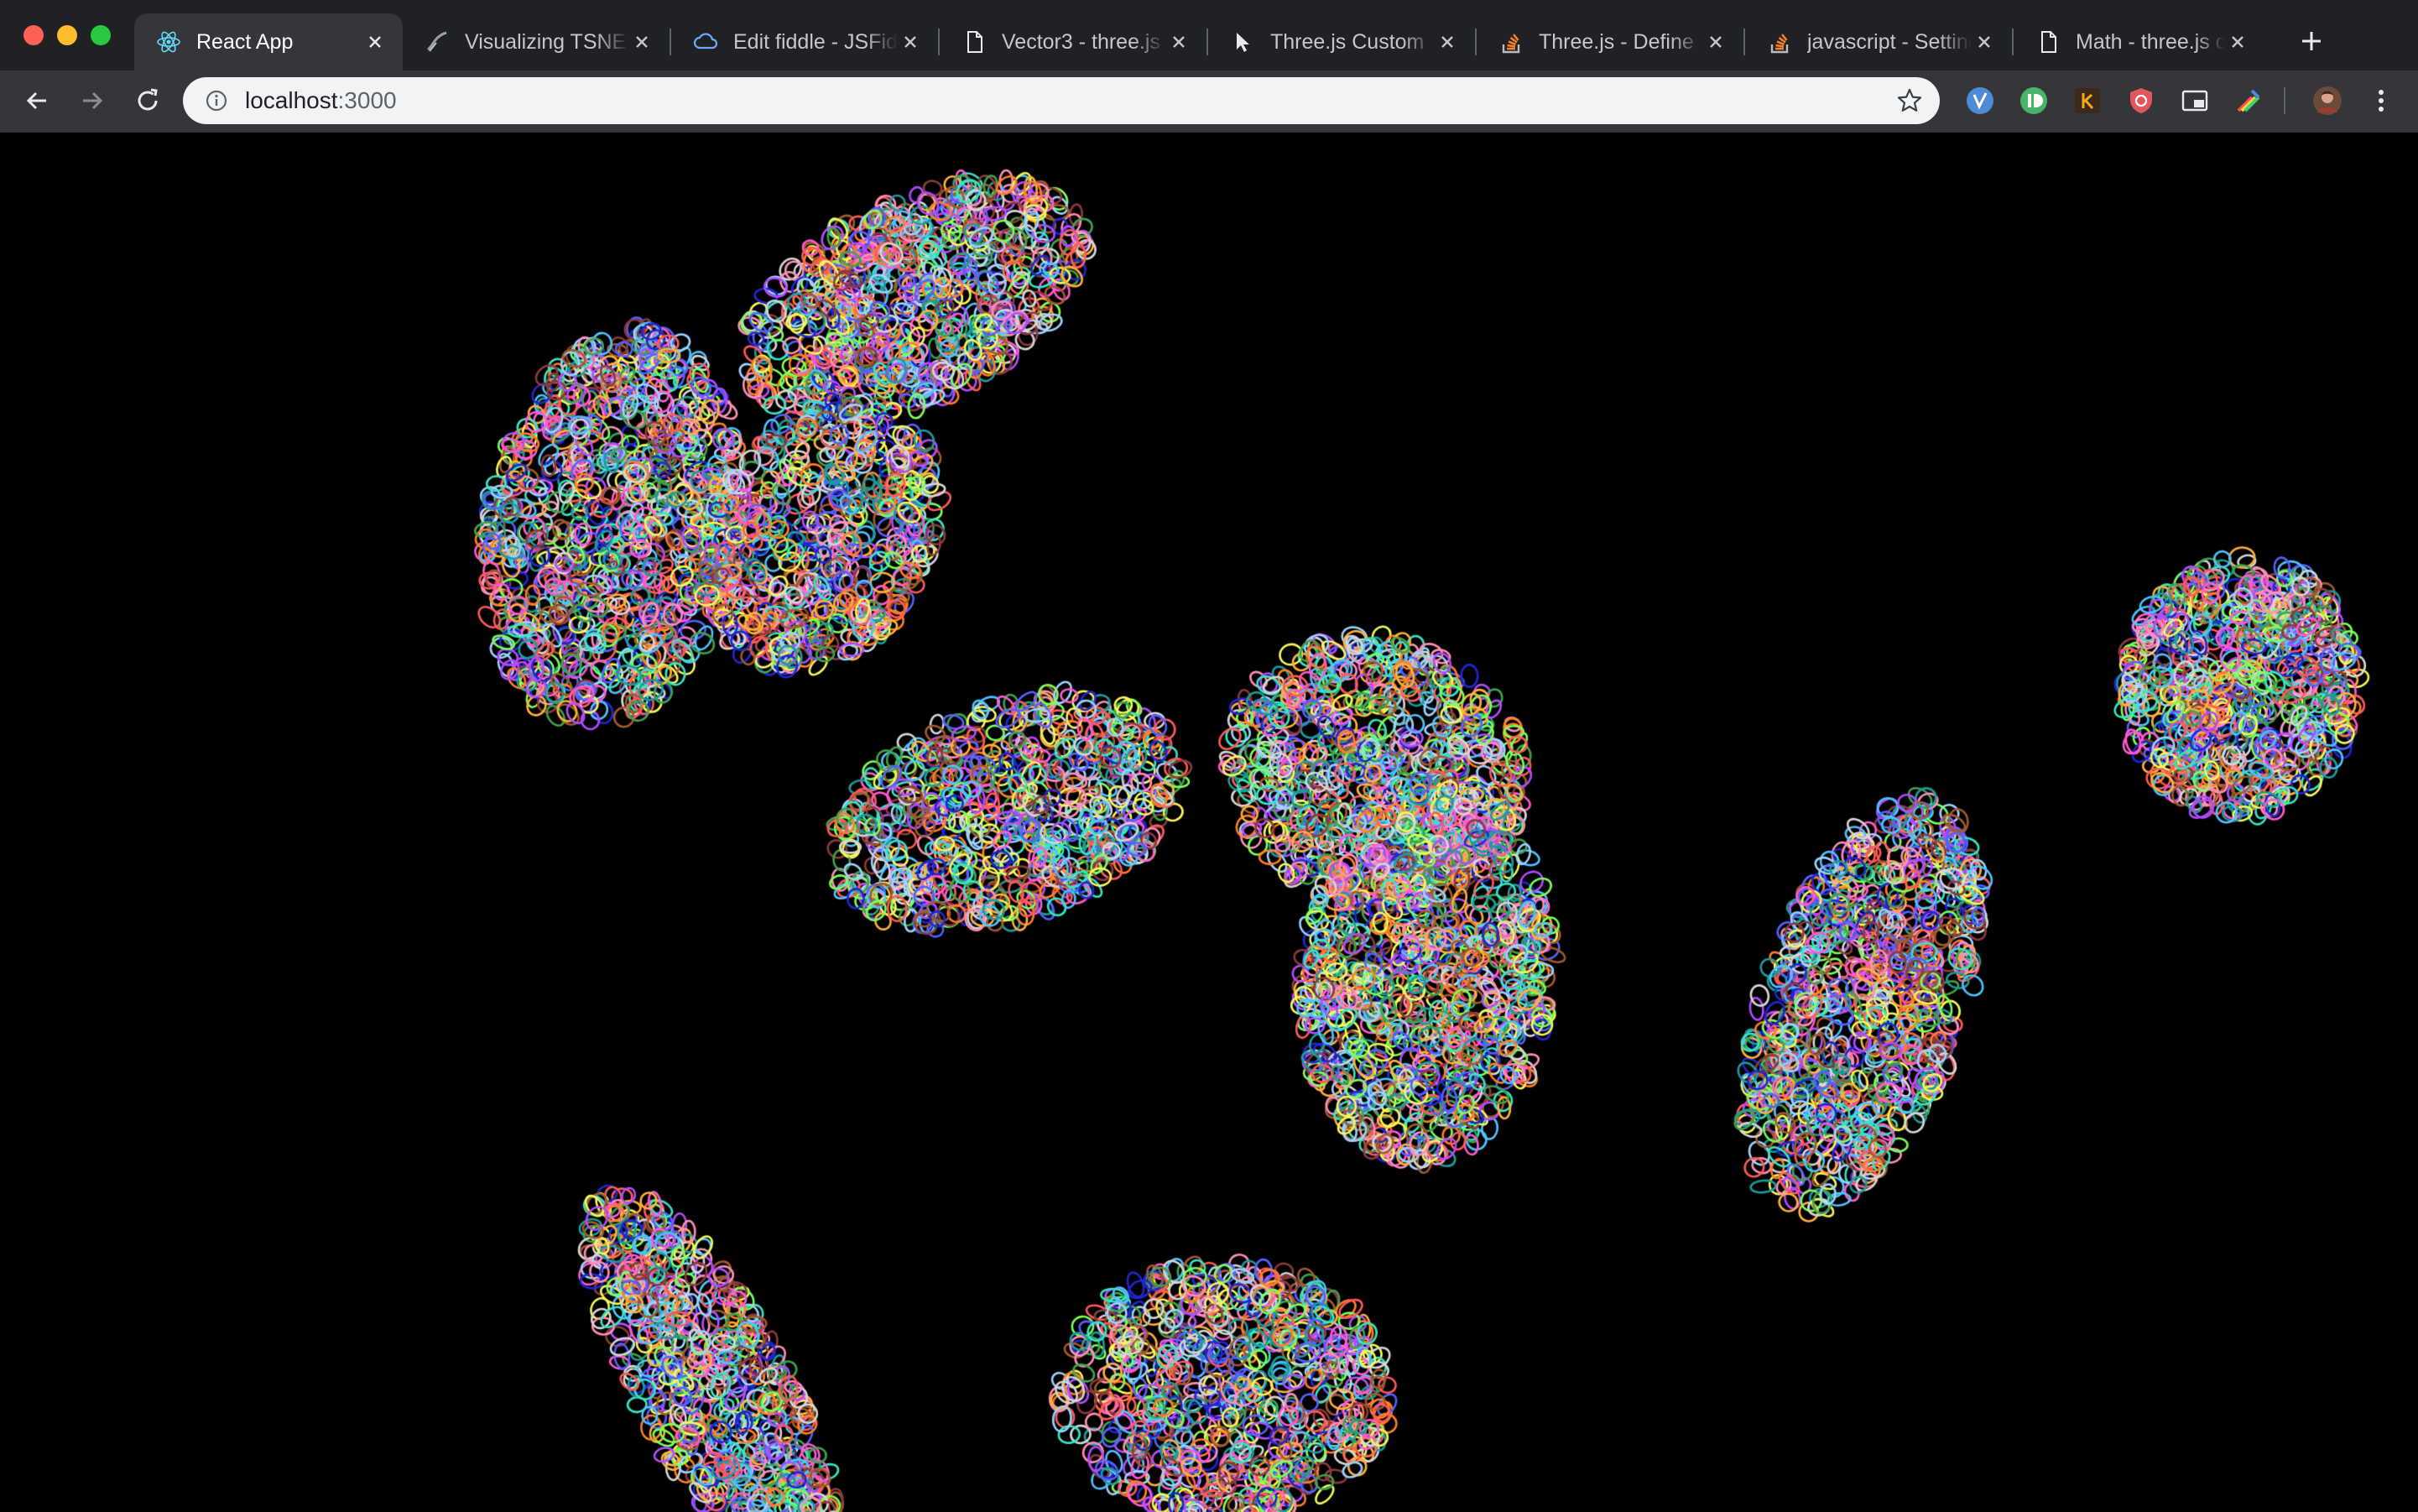  I want to click on close-window-button, so click(33, 35).